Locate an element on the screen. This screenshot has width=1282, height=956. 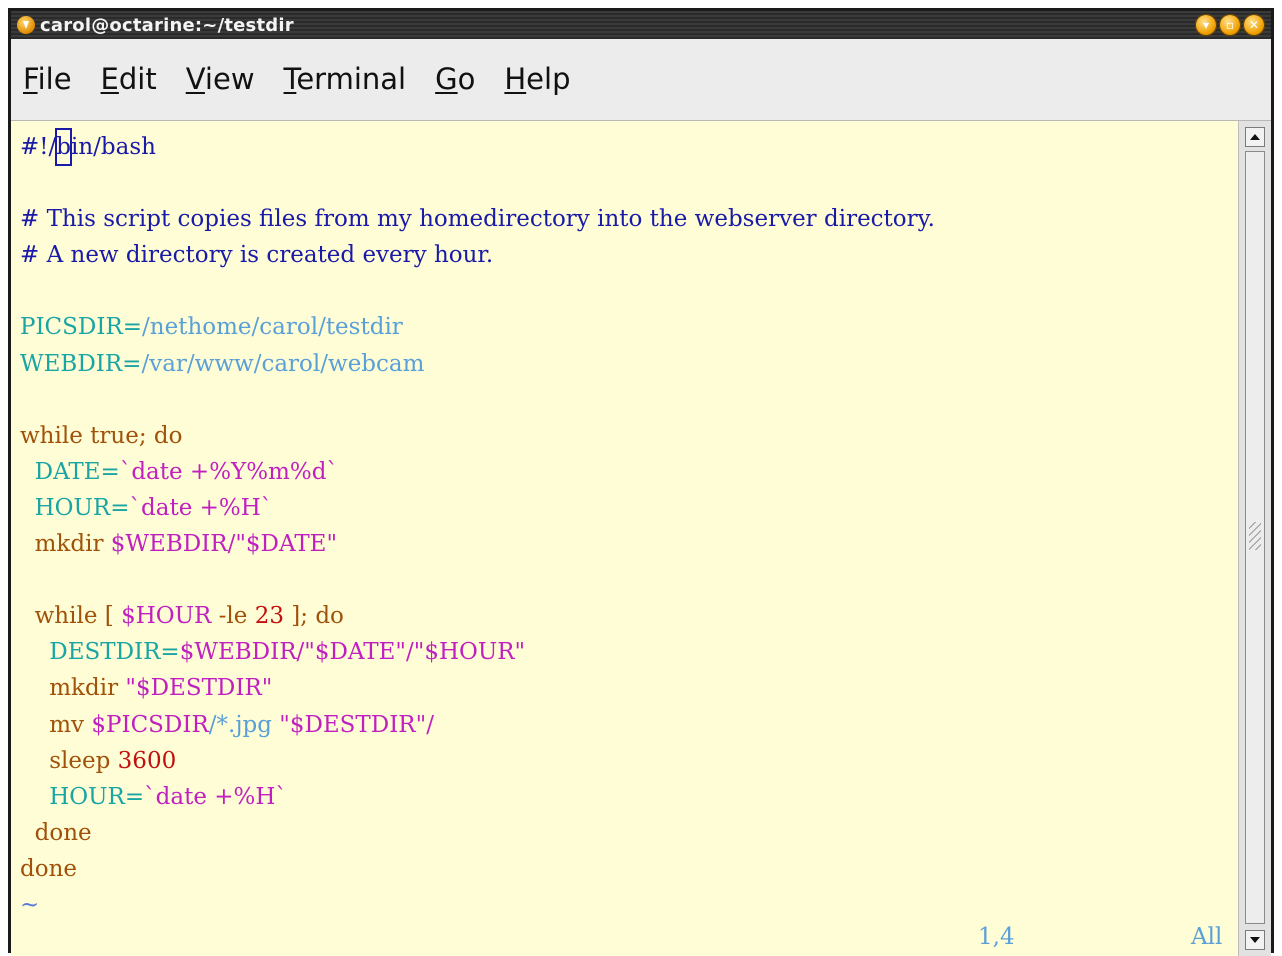
title-bar: carol@octarine:~/testdir ▾ ▫ ✕ is located at coordinates (641, 25).